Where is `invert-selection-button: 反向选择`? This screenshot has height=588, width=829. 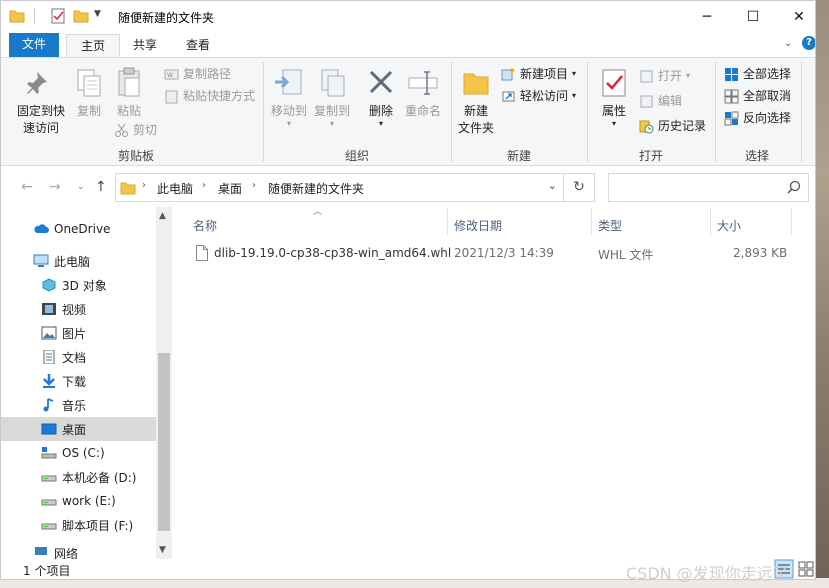 invert-selection-button: 反向选择 is located at coordinates (757, 118).